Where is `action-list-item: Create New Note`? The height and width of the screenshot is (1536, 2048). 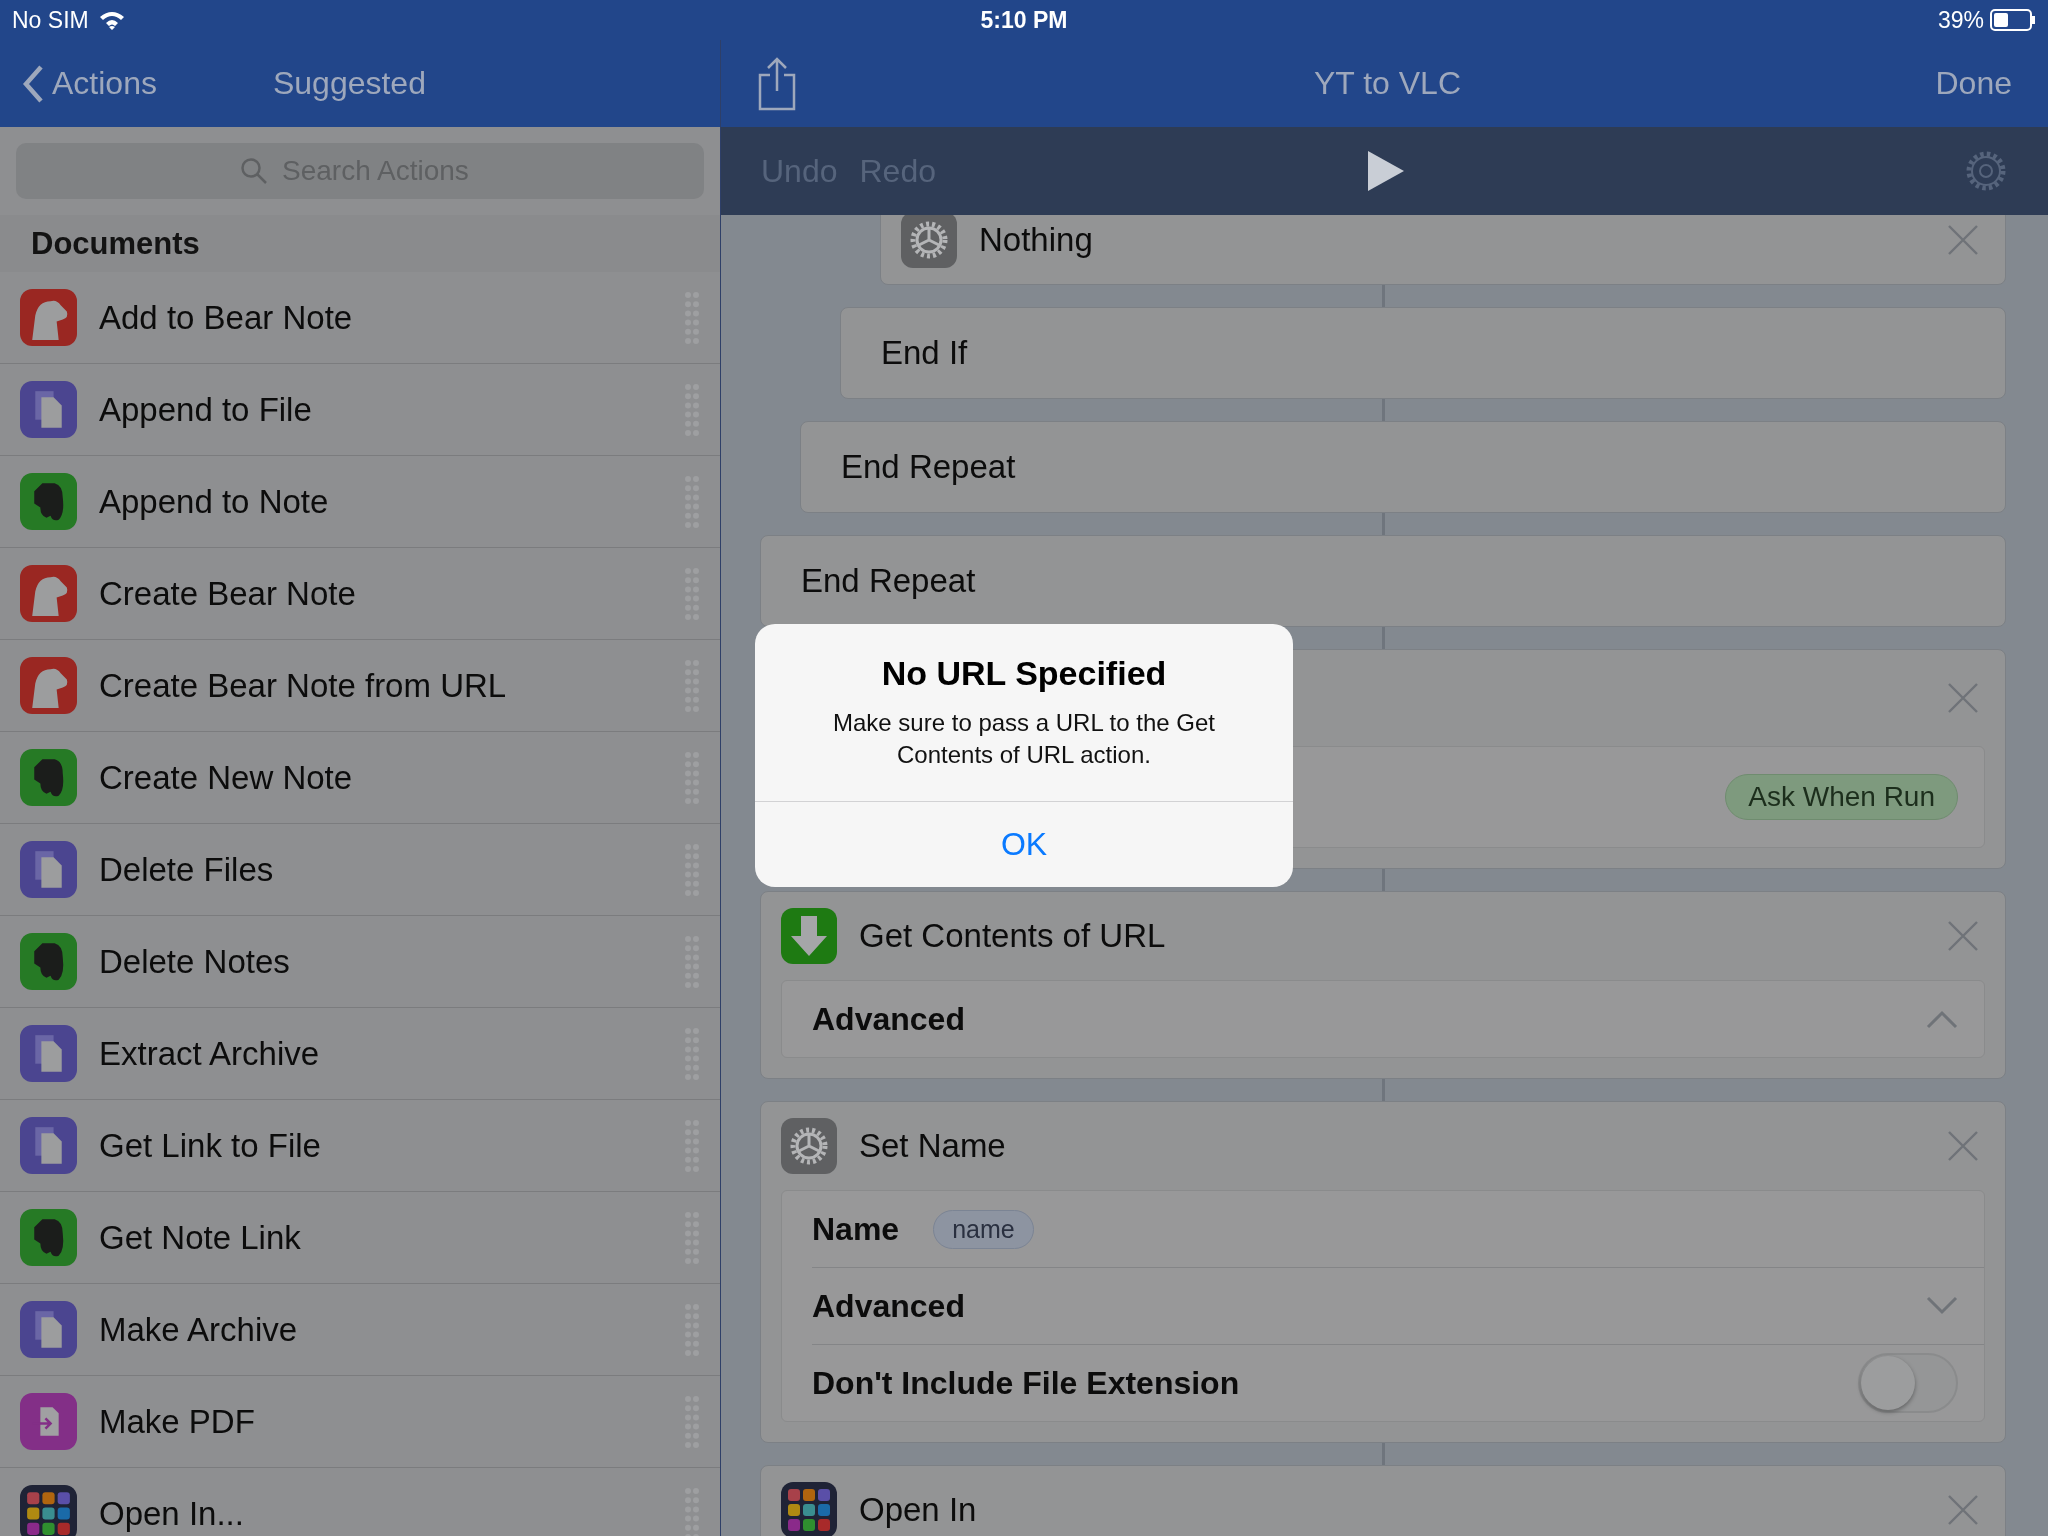
action-list-item: Create New Note is located at coordinates (360, 778).